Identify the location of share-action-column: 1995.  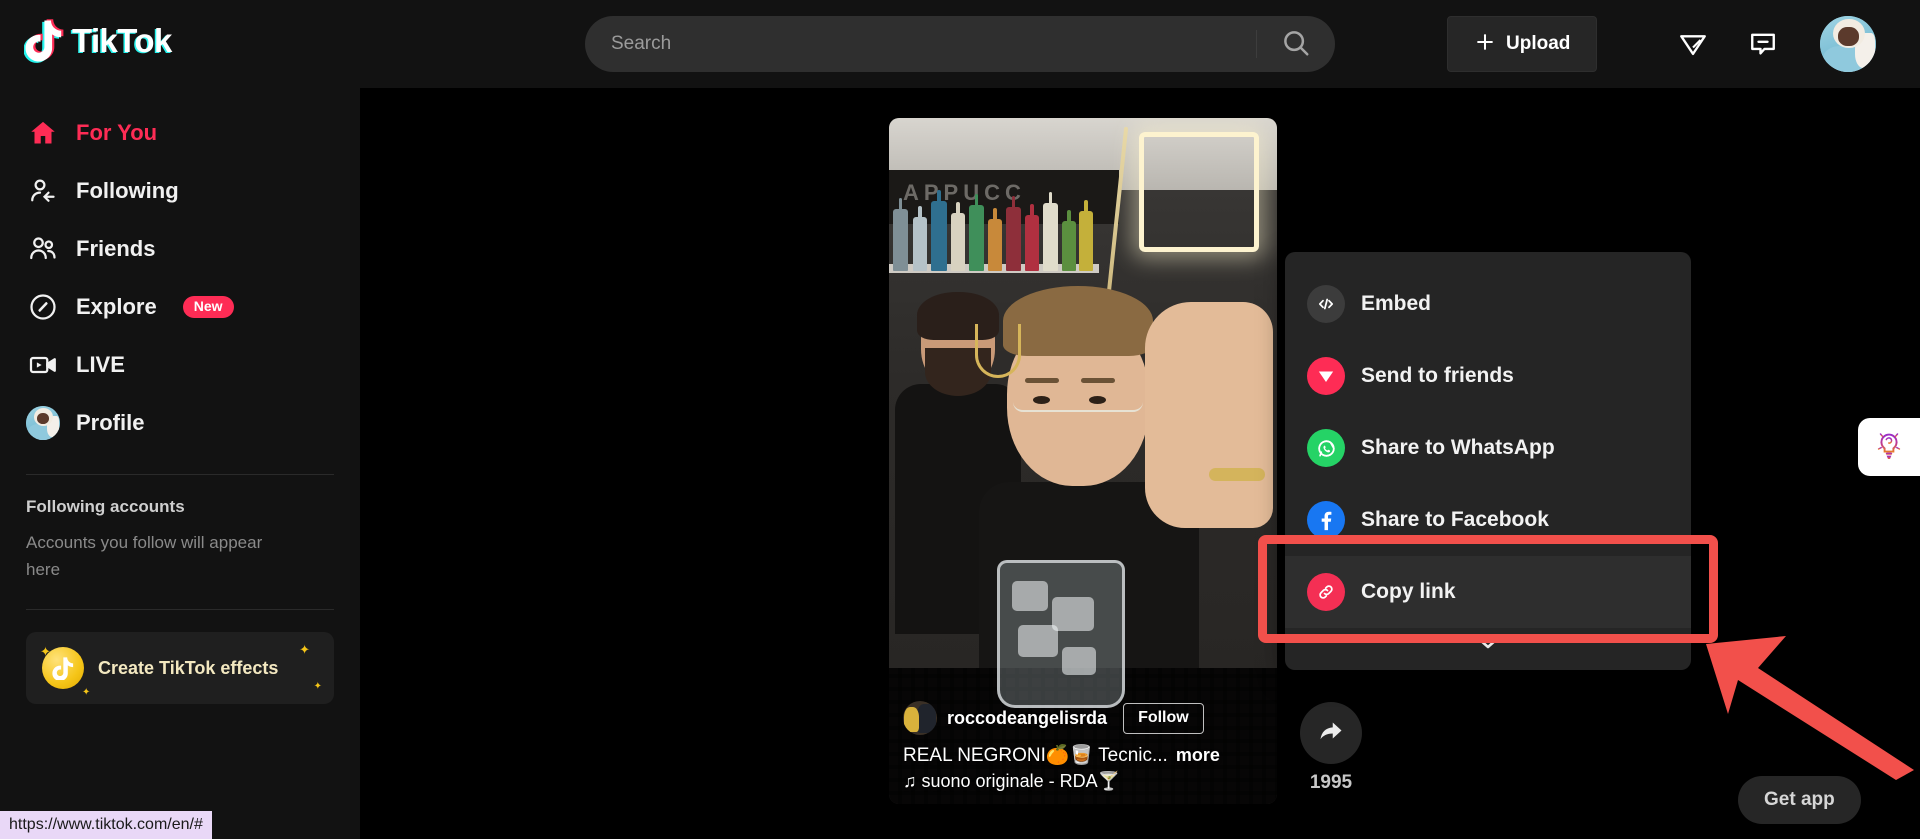
(1331, 748).